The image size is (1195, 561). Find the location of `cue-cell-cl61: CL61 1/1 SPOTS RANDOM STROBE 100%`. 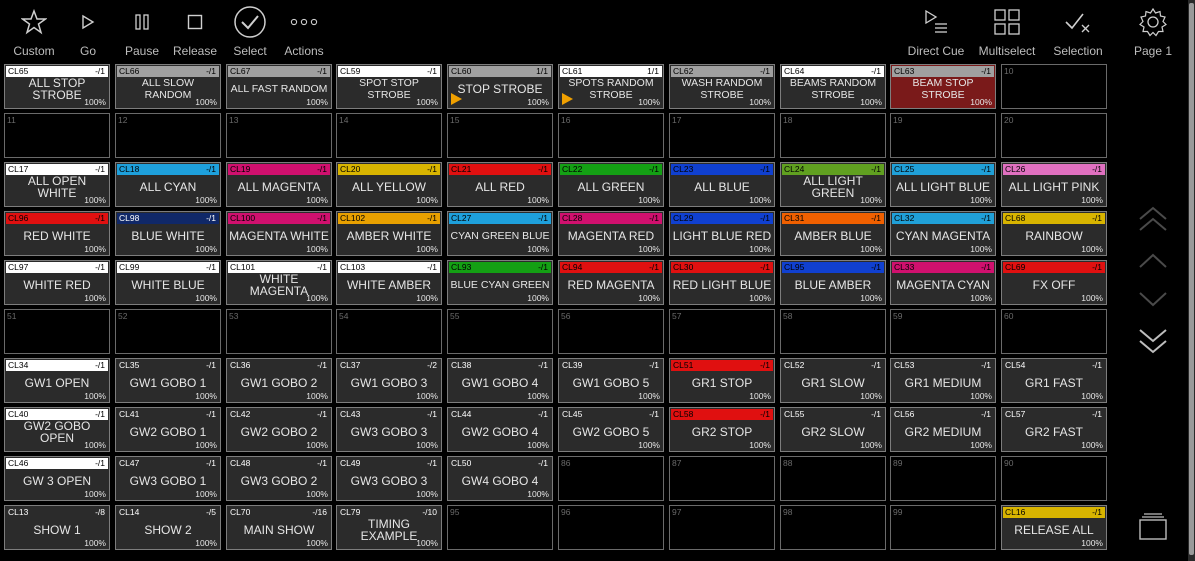

cue-cell-cl61: CL61 1/1 SPOTS RANDOM STROBE 100% is located at coordinates (611, 86).